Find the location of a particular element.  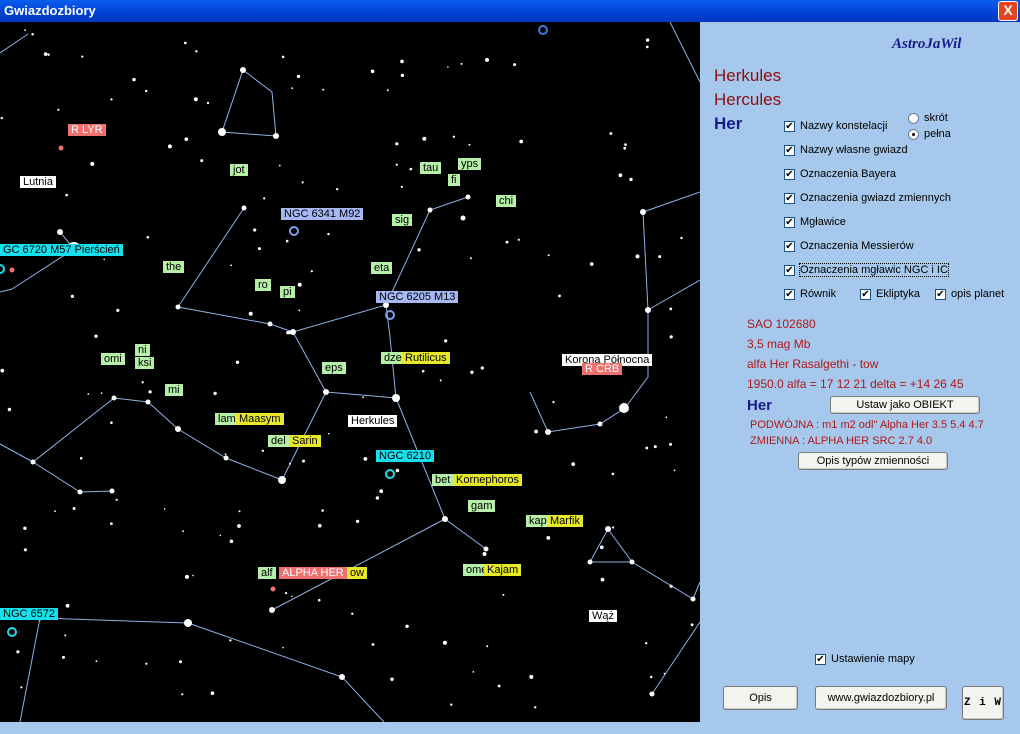

map-label: R LYR is located at coordinates (87, 130).